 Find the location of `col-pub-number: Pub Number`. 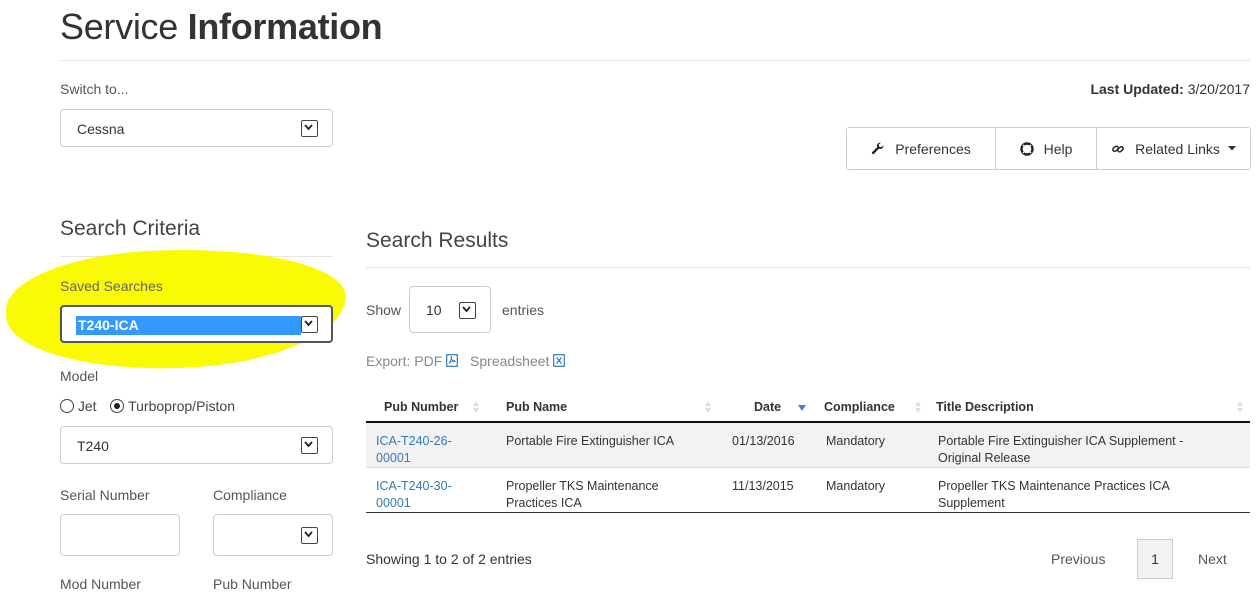

col-pub-number: Pub Number is located at coordinates (426, 408).